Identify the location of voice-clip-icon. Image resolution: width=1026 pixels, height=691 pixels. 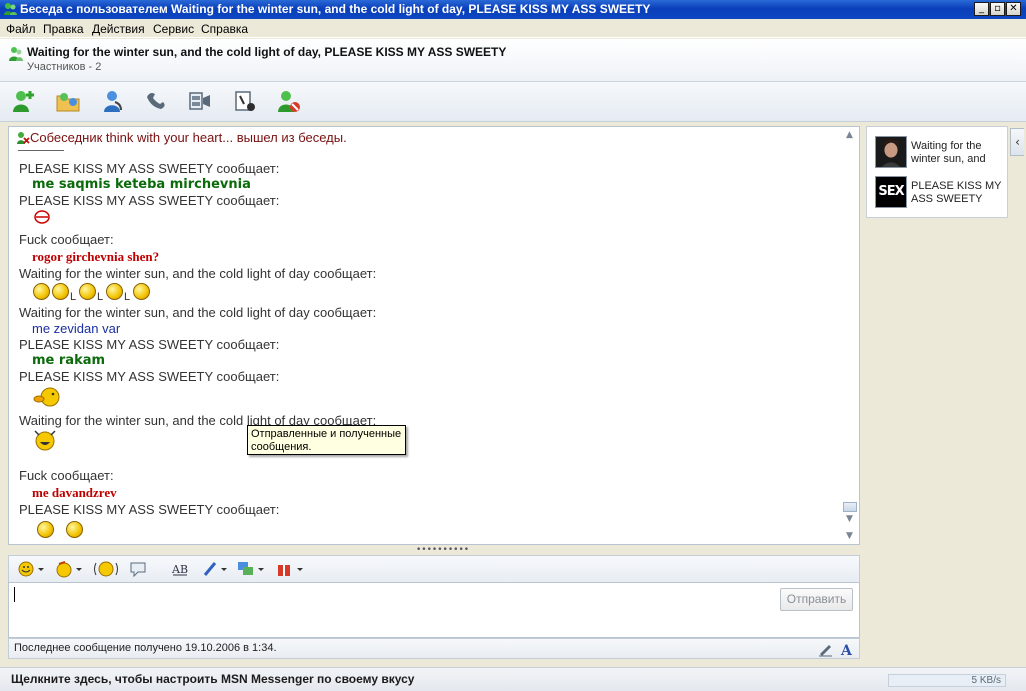
(138, 569).